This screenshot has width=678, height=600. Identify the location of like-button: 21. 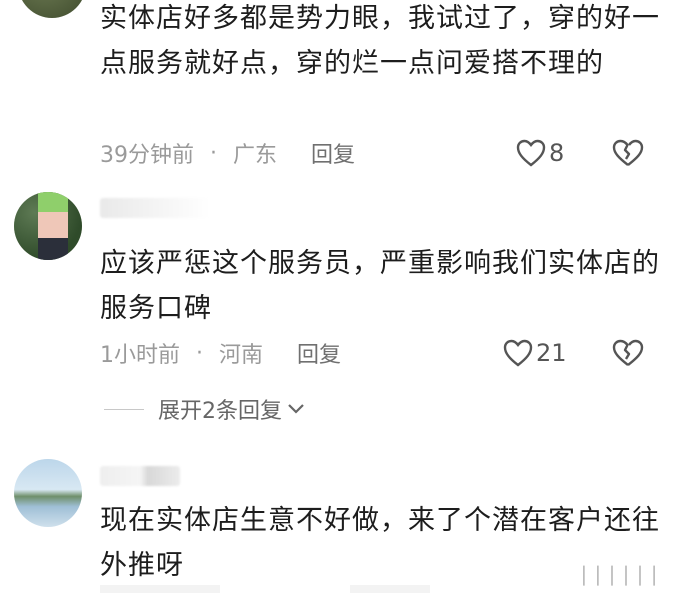
(535, 353).